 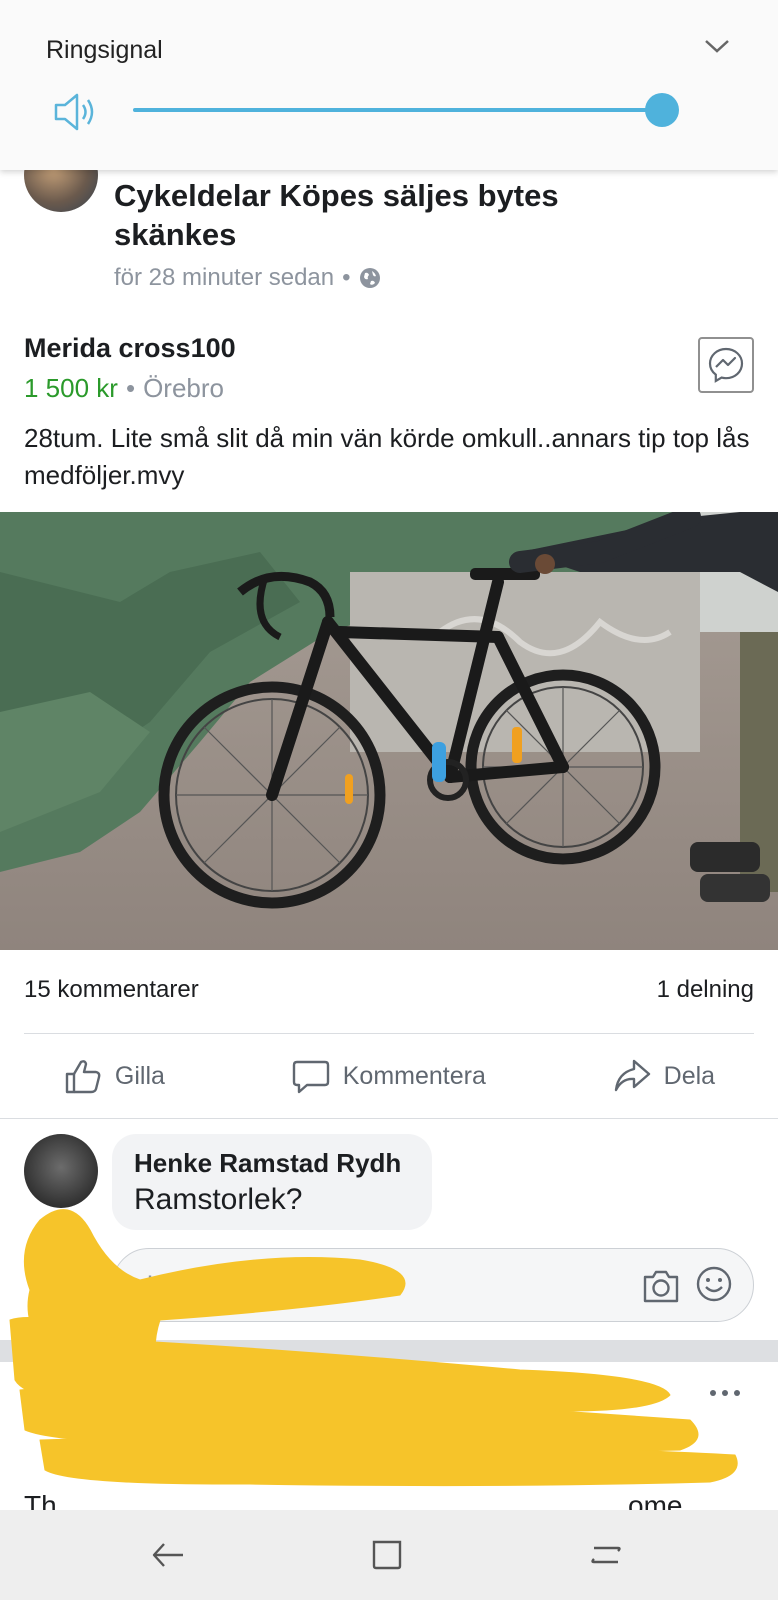 What do you see at coordinates (728, 1395) in the screenshot?
I see `more-options-icon` at bounding box center [728, 1395].